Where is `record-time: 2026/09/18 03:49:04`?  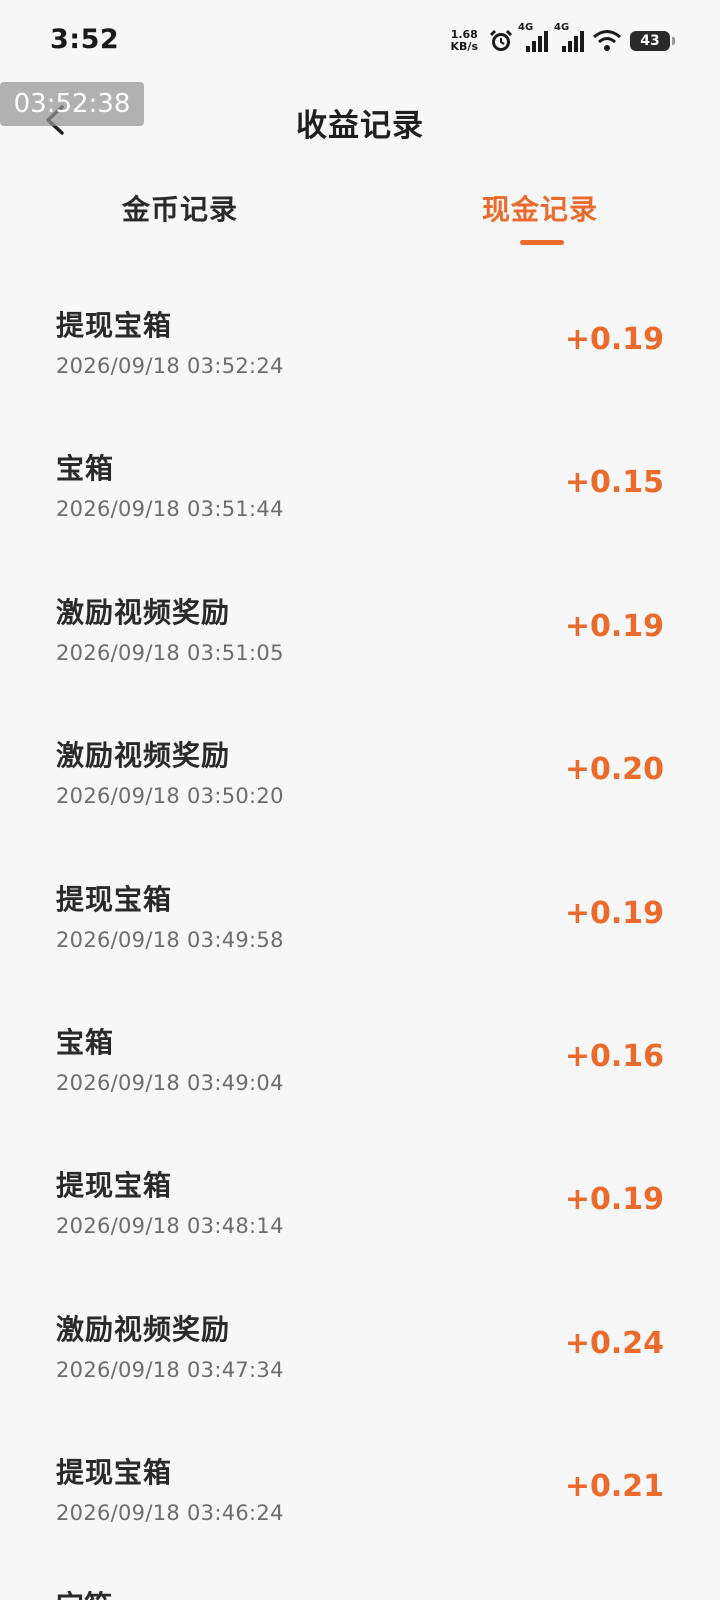
record-time: 2026/09/18 03:49:04 is located at coordinates (170, 1082).